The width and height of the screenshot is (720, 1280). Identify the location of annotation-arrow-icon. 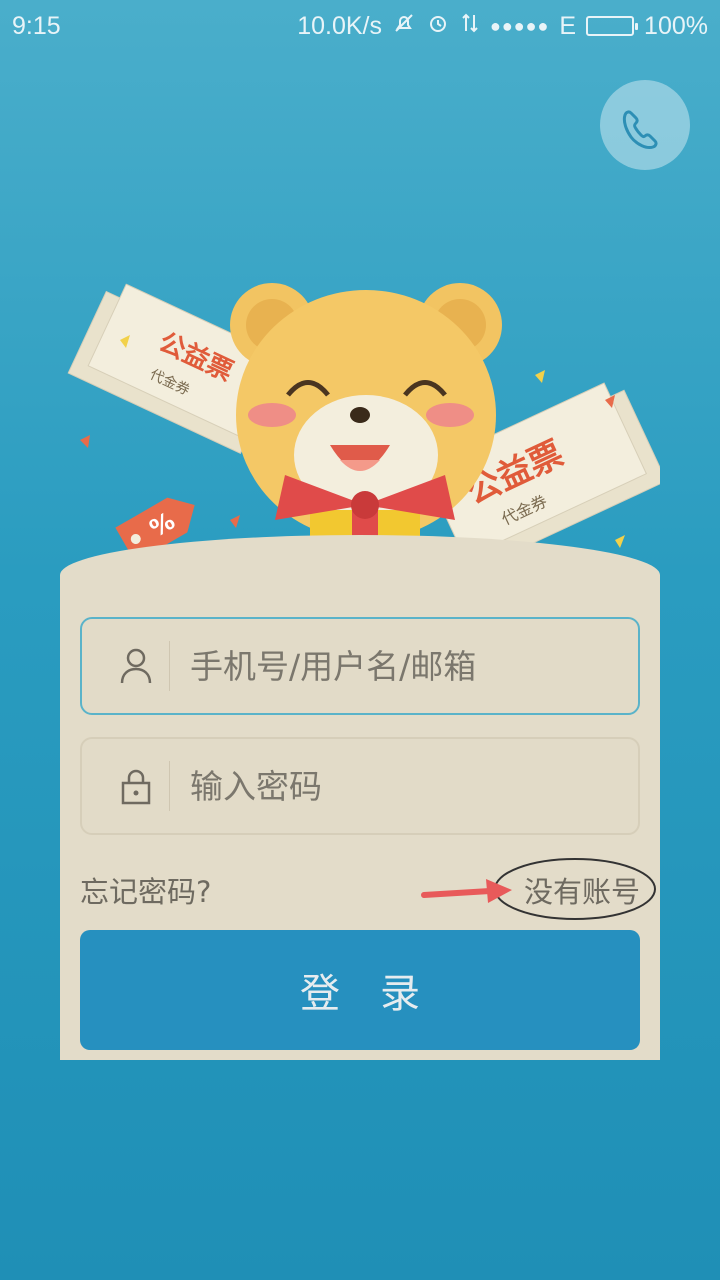
(538, 889).